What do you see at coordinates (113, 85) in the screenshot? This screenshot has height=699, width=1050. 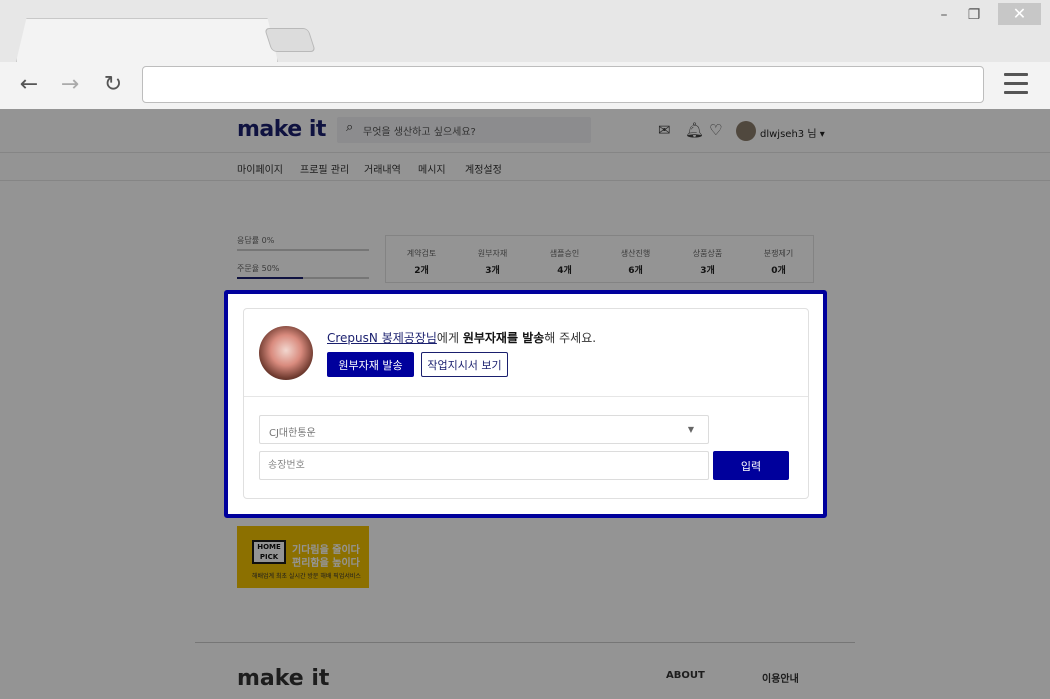 I see `reload-icon: ↻` at bounding box center [113, 85].